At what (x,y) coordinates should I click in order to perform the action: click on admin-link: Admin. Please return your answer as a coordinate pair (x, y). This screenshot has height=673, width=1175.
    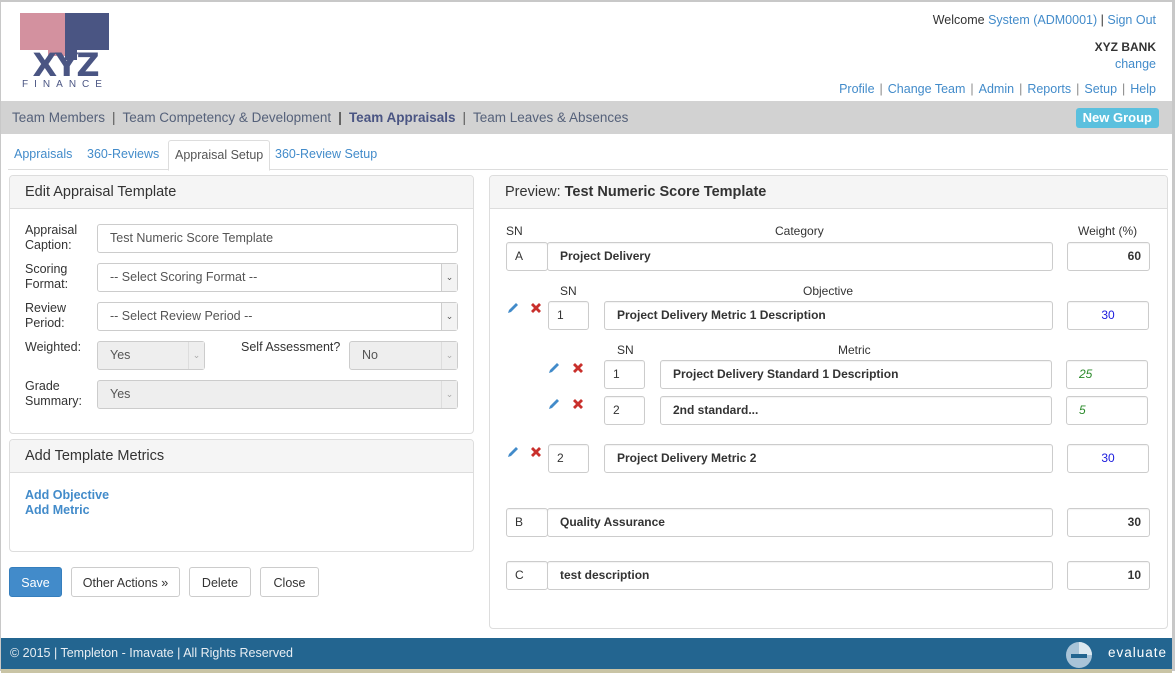
    Looking at the image, I should click on (996, 89).